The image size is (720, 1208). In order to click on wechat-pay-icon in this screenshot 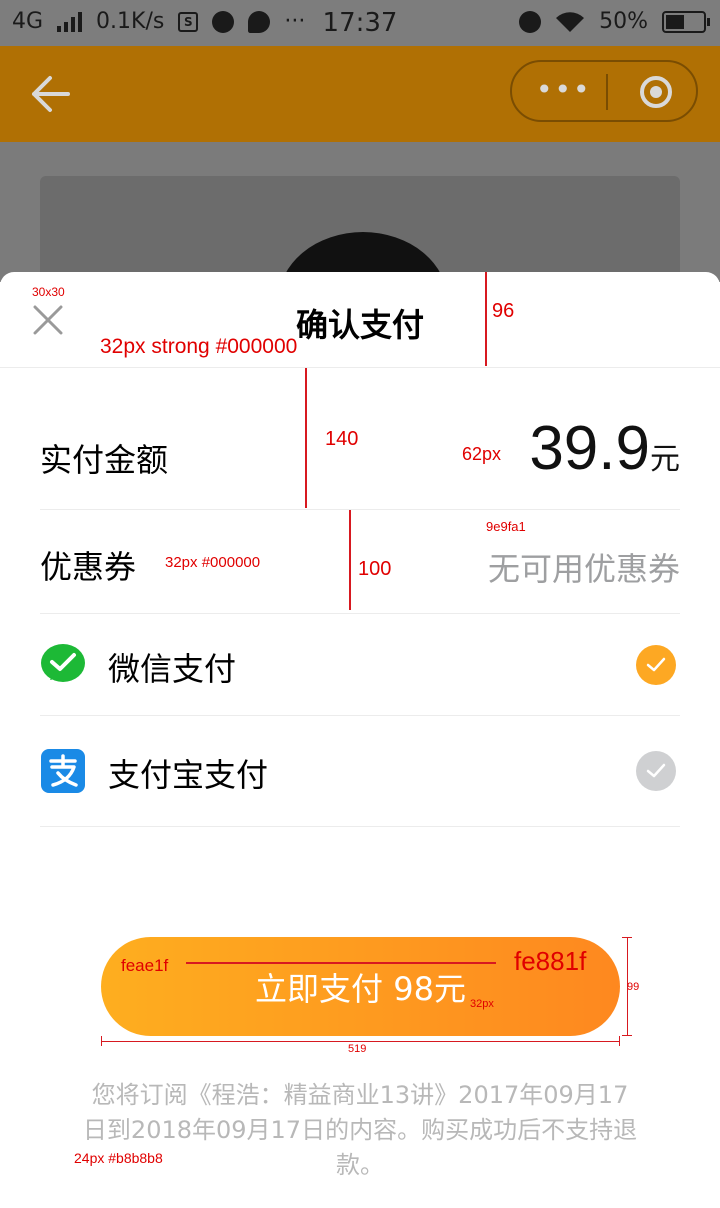, I will do `click(63, 663)`.